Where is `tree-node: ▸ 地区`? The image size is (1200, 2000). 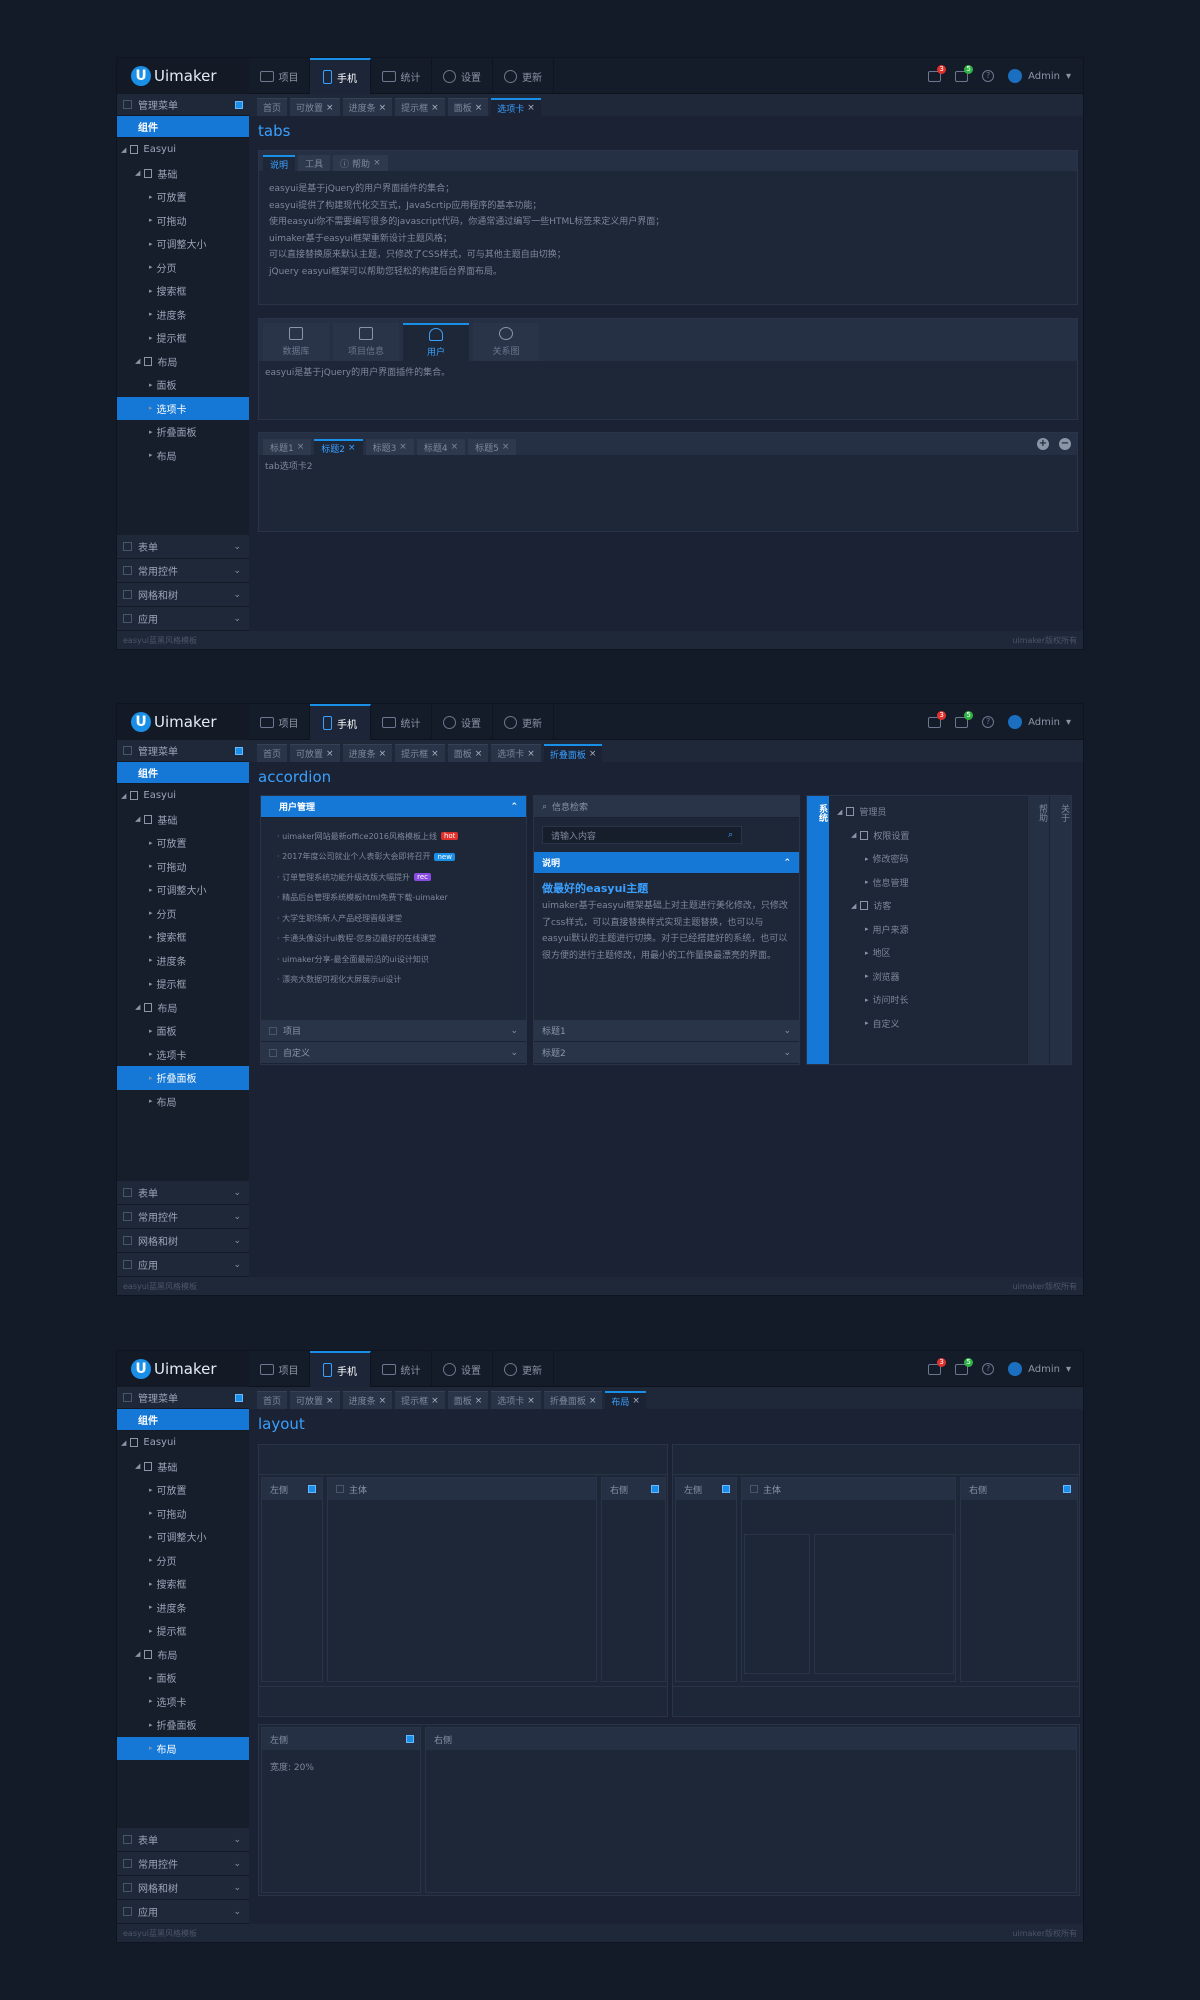
tree-node: ▸ 地区 is located at coordinates (933, 953).